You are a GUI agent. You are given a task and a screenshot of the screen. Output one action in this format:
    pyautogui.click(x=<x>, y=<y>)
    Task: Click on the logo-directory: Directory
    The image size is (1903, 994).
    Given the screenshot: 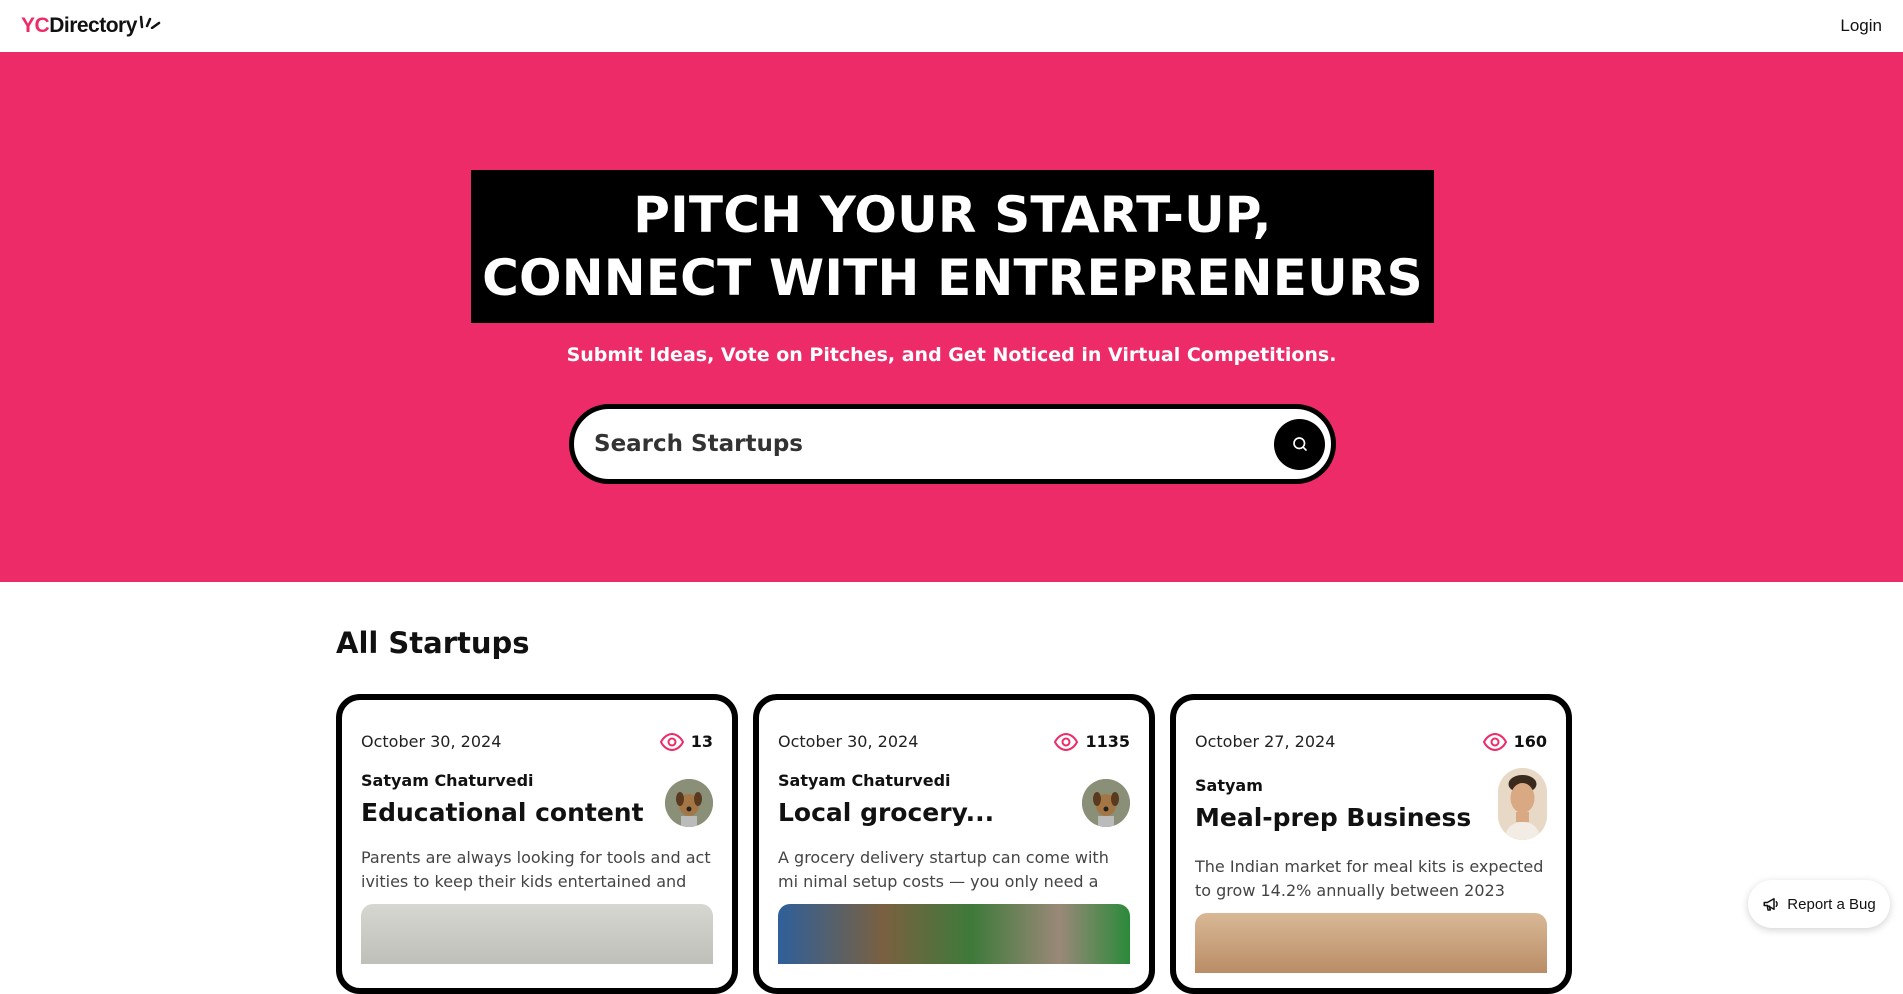 What is the action you would take?
    pyautogui.click(x=93, y=25)
    